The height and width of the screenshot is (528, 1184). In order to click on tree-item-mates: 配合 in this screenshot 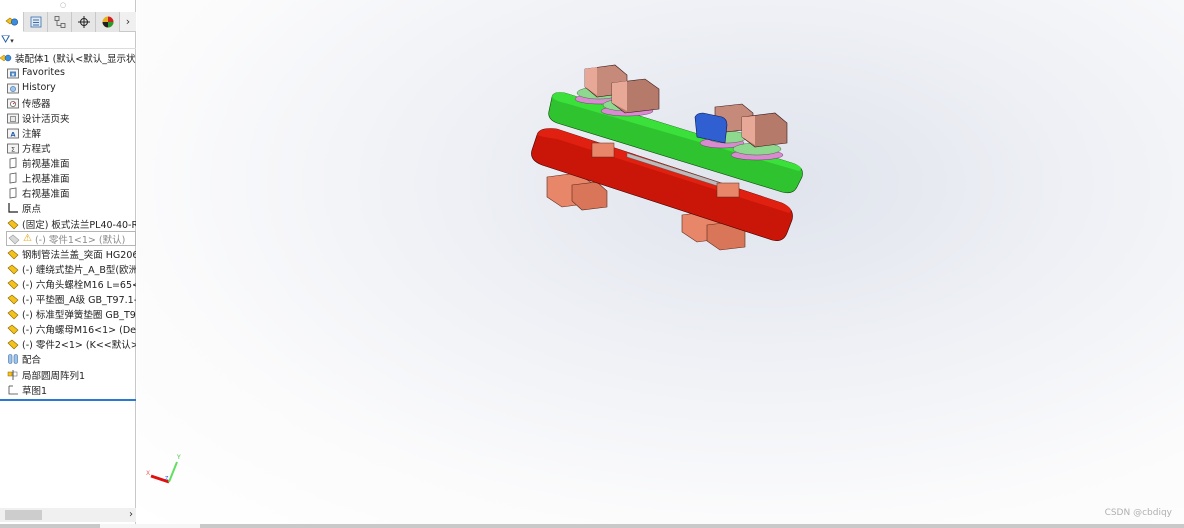, I will do `click(68, 359)`.